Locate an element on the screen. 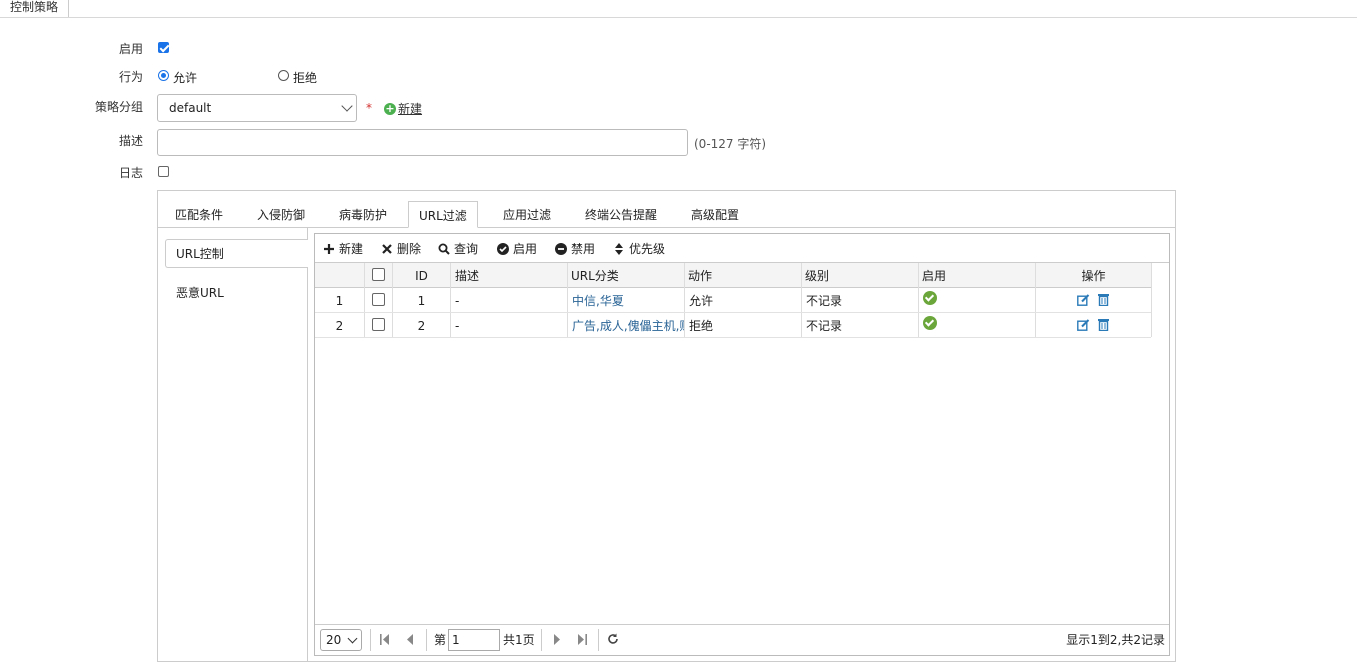 The width and height of the screenshot is (1357, 664). new-group-link: 新建 is located at coordinates (410, 109).